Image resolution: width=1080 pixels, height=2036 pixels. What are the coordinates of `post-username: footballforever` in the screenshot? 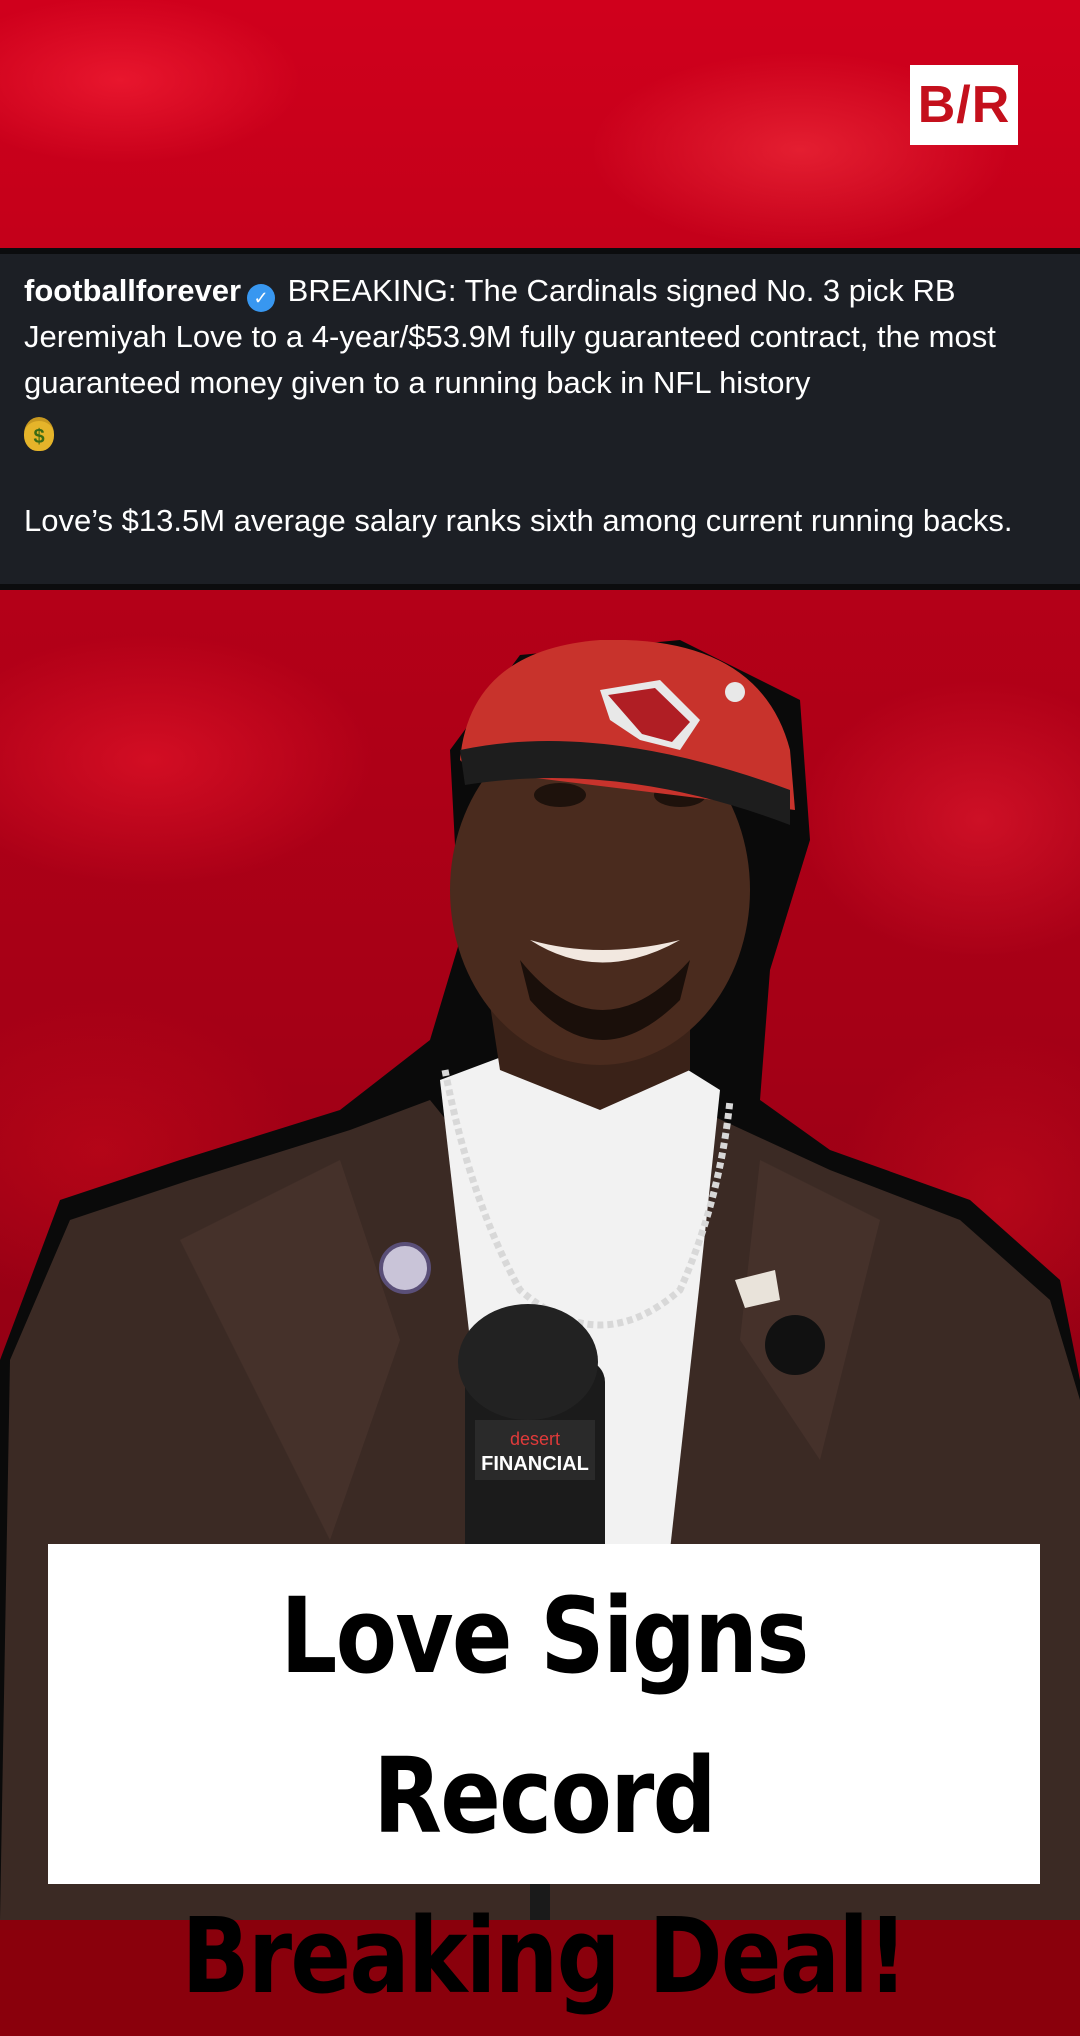 It's located at (132, 290).